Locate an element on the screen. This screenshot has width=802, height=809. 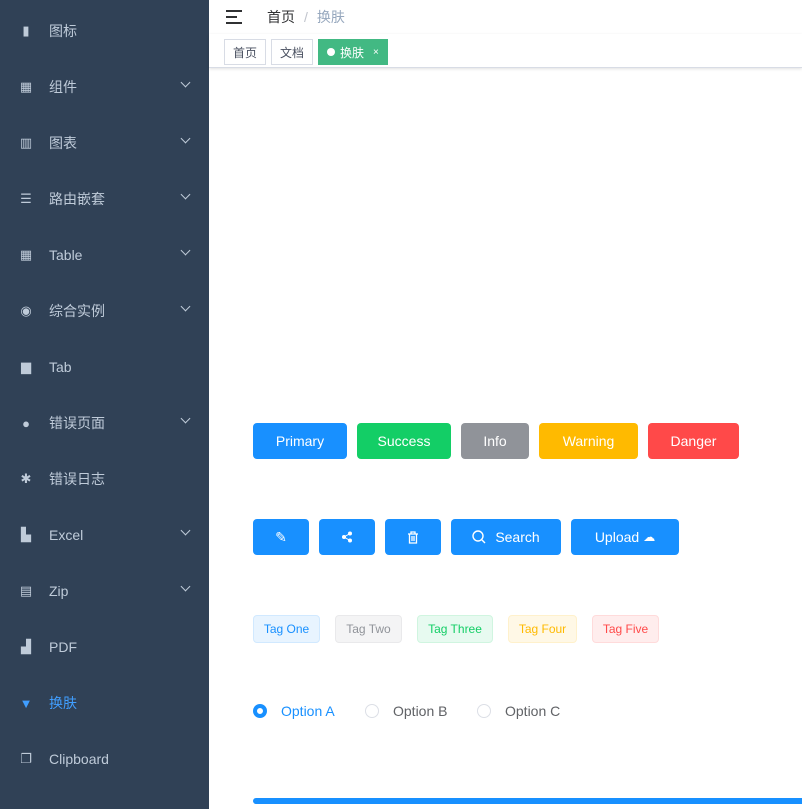
sidebar-item-error-log: ✱ 错误日志 is located at coordinates (104, 479).